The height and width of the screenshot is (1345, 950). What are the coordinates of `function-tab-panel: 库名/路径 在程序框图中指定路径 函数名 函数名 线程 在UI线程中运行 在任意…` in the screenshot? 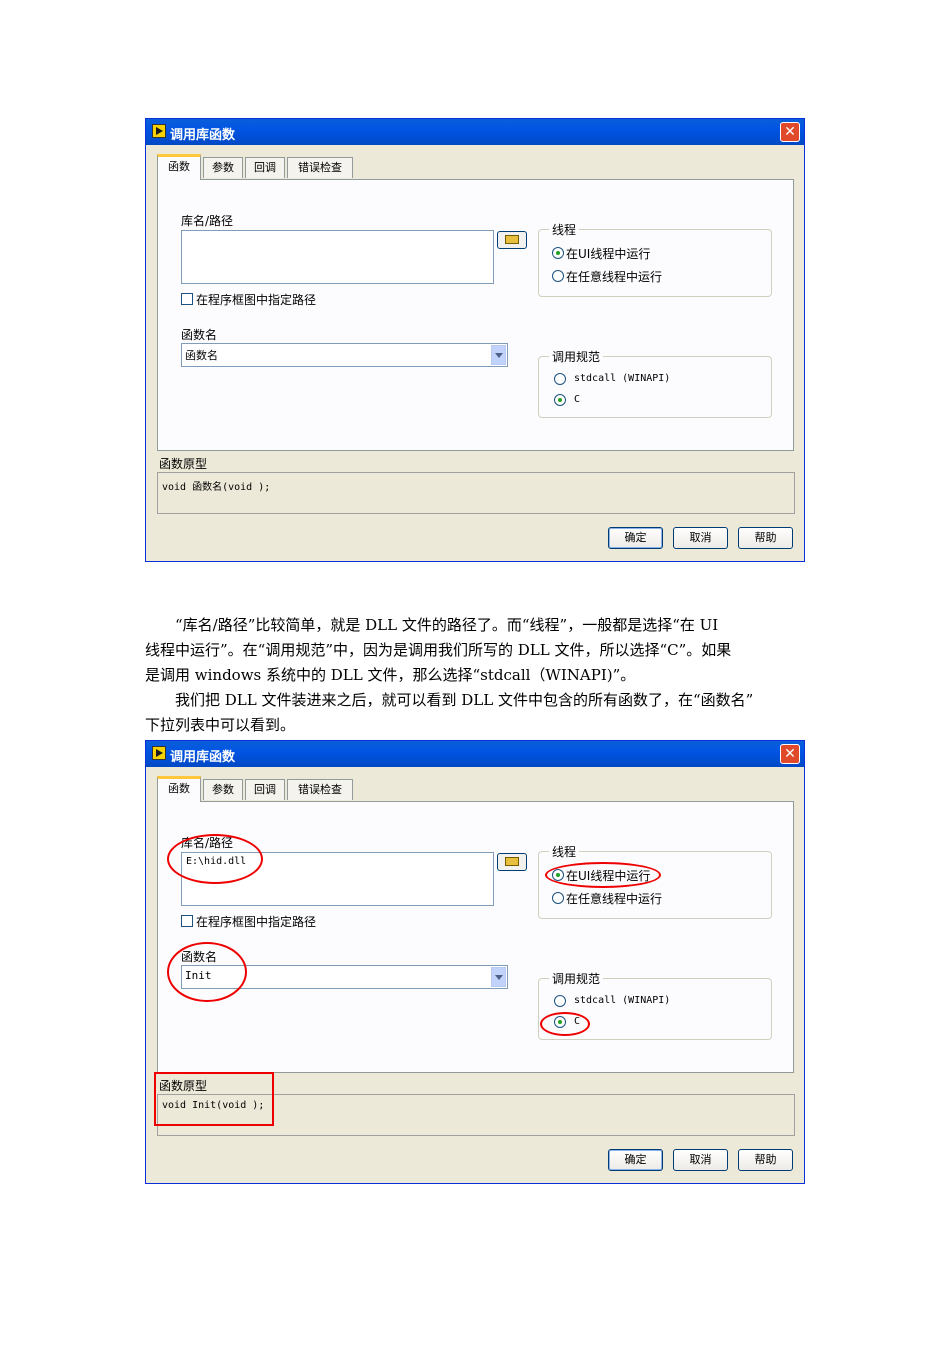 It's located at (475, 315).